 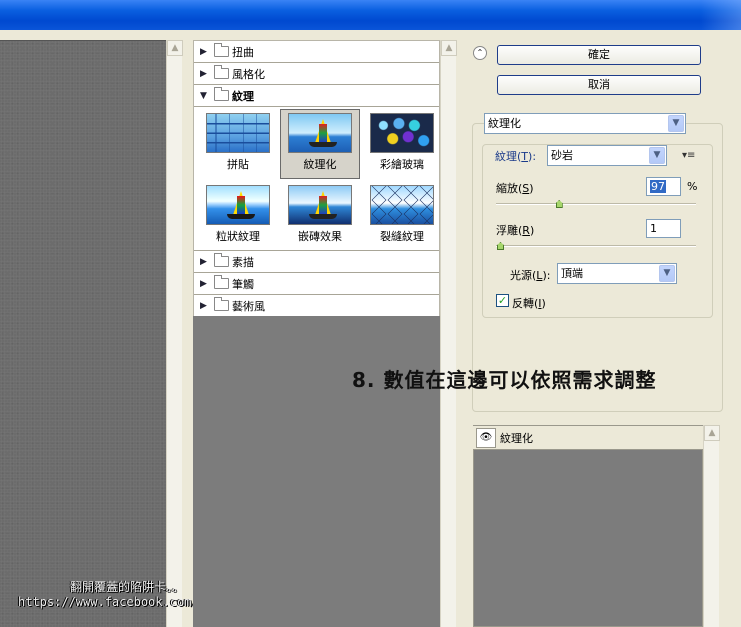 What do you see at coordinates (502, 300) in the screenshot?
I see `invert-checkbox: ✓` at bounding box center [502, 300].